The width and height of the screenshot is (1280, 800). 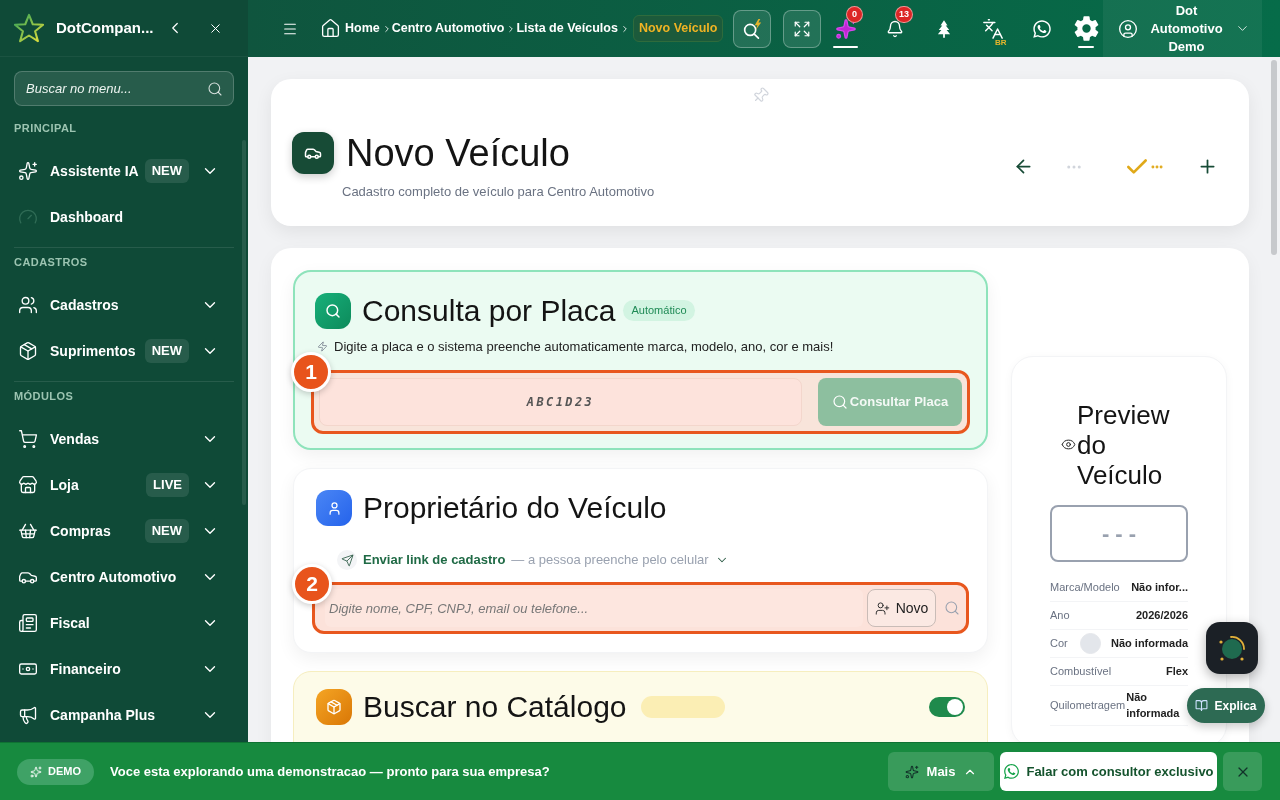 What do you see at coordinates (1086, 28) in the screenshot?
I see `settings-icon` at bounding box center [1086, 28].